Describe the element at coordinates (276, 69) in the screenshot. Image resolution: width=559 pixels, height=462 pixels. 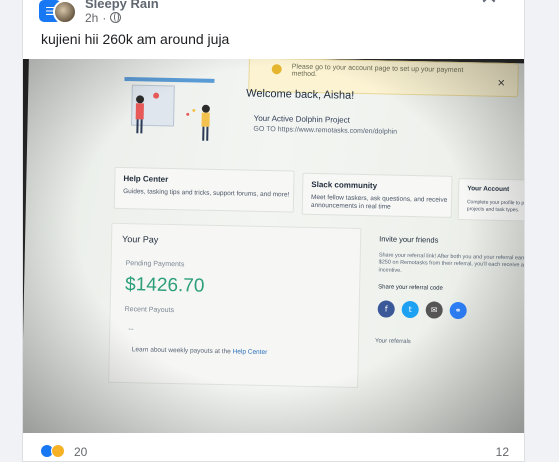
I see `check-icon` at that location.